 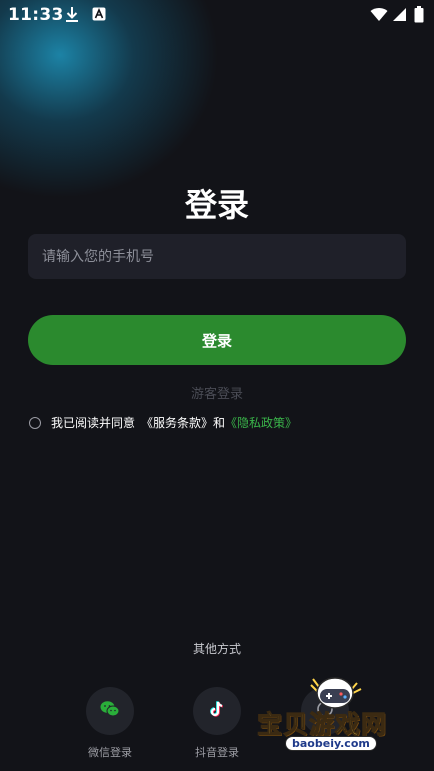 I want to click on app-notification-icon, so click(x=99, y=15).